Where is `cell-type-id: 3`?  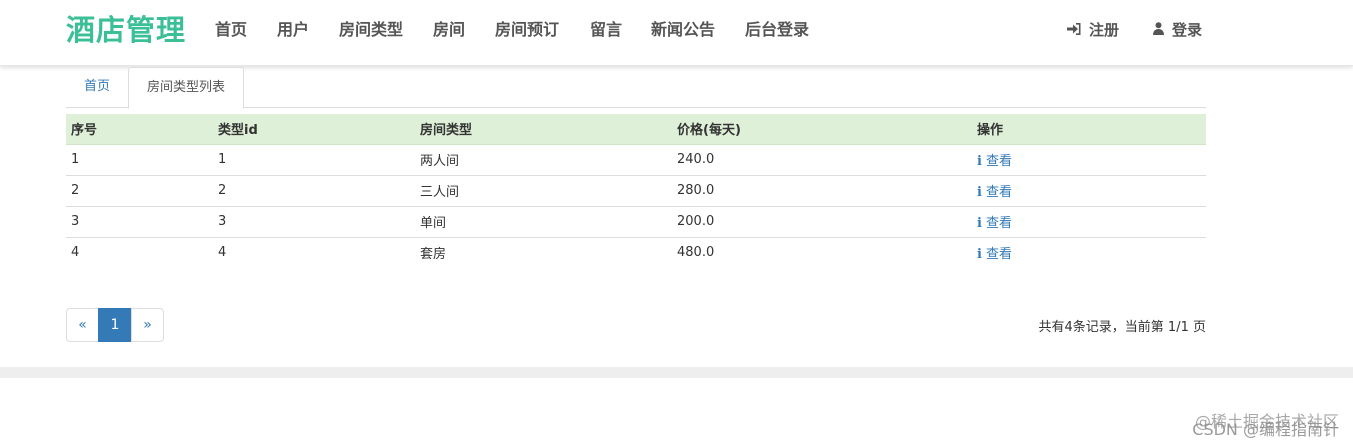
cell-type-id: 3 is located at coordinates (314, 221).